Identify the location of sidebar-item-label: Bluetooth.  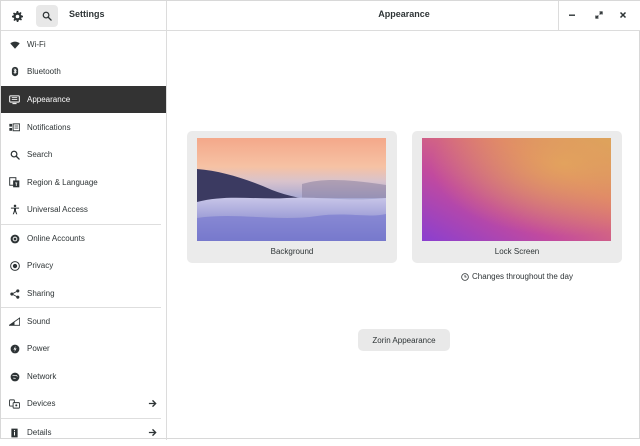
(44, 71).